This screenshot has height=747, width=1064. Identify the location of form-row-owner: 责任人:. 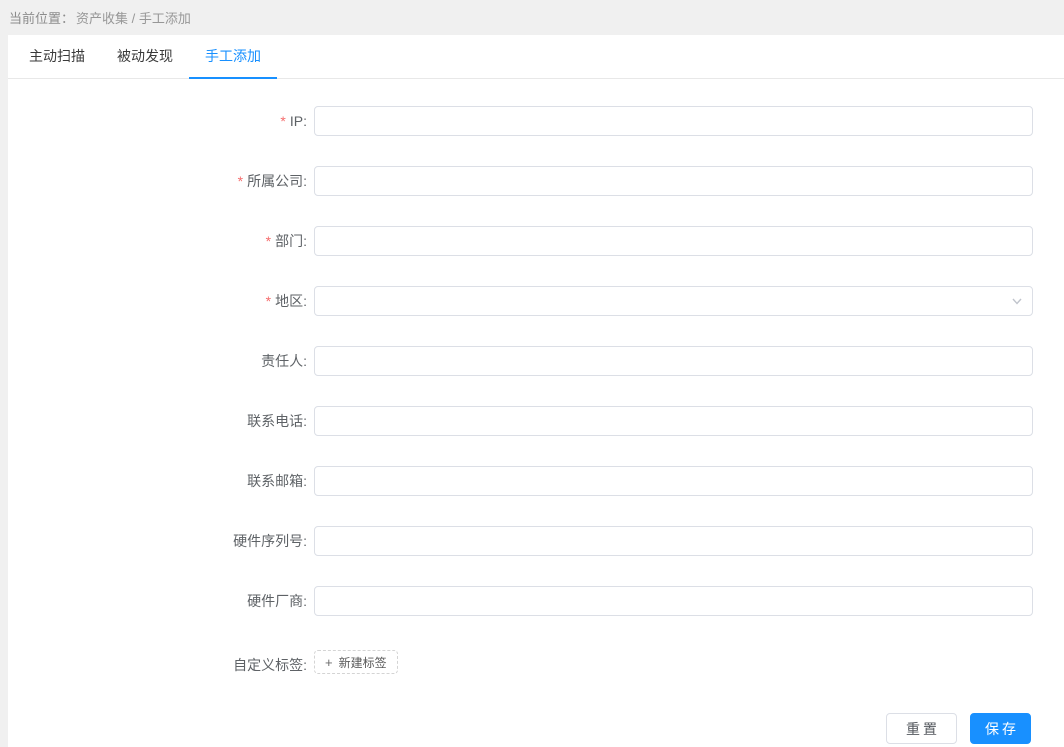
(536, 361).